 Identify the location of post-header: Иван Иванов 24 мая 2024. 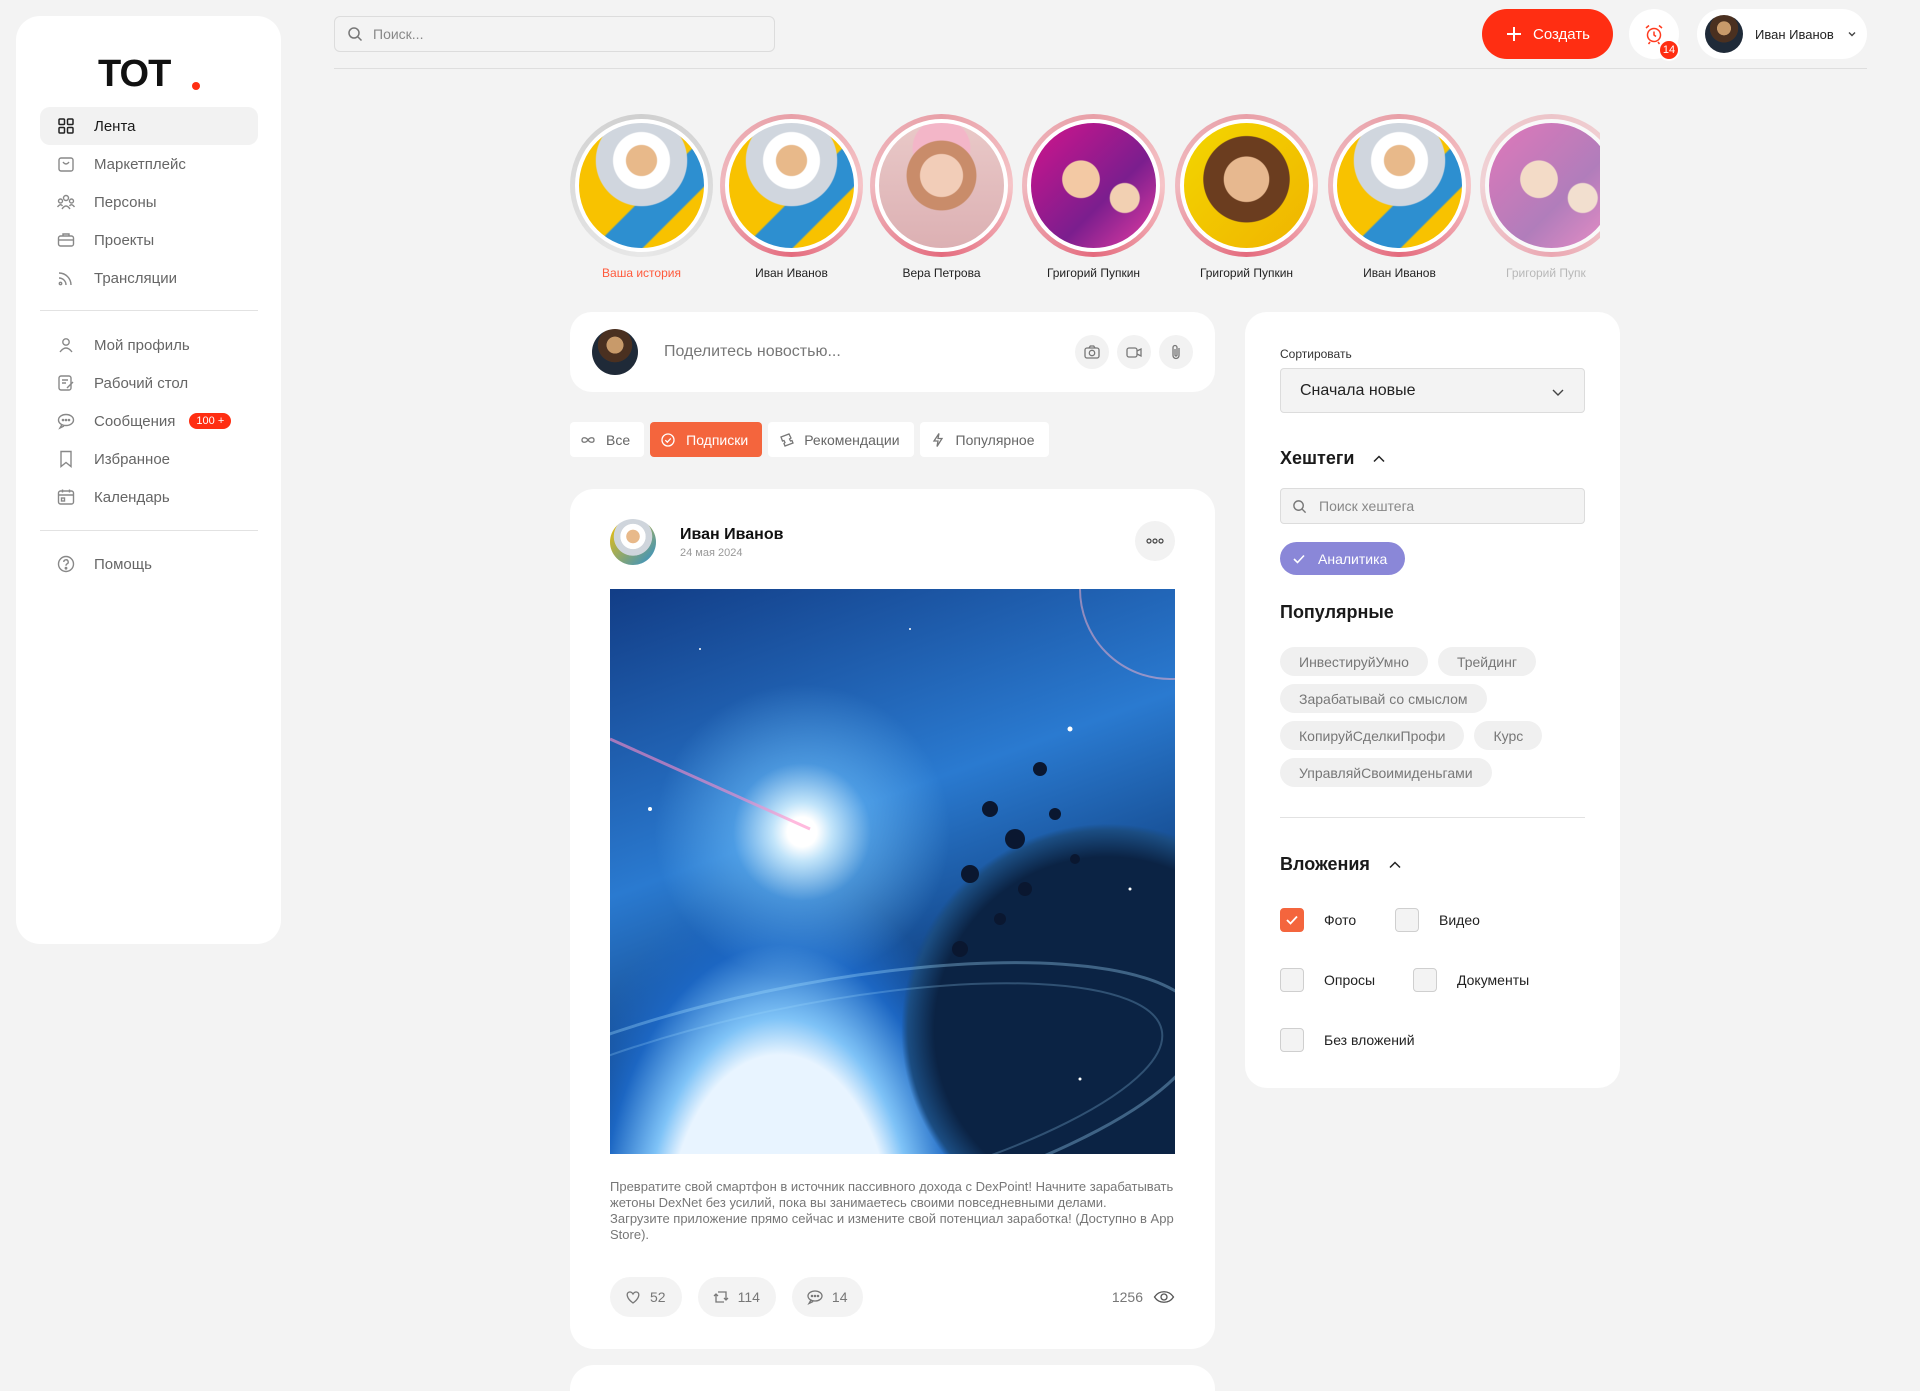
(696, 542).